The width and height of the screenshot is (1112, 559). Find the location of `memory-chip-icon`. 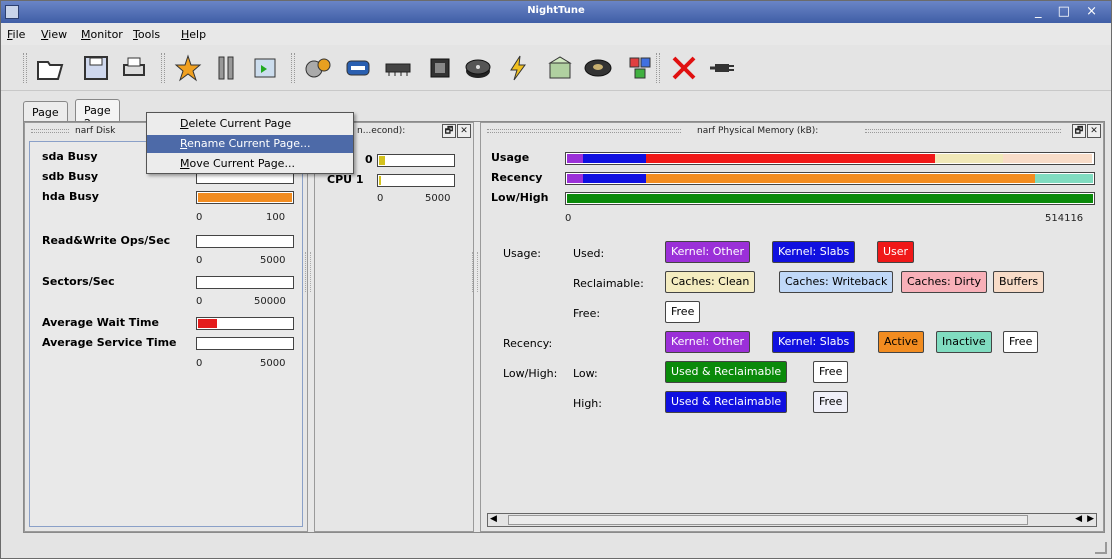

memory-chip-icon is located at coordinates (398, 68).